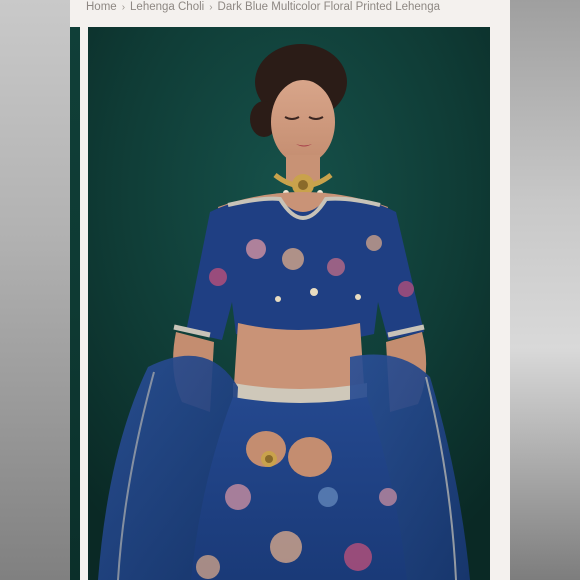  Describe the element at coordinates (101, 7) in the screenshot. I see `breadcrumb-home: Home` at that location.